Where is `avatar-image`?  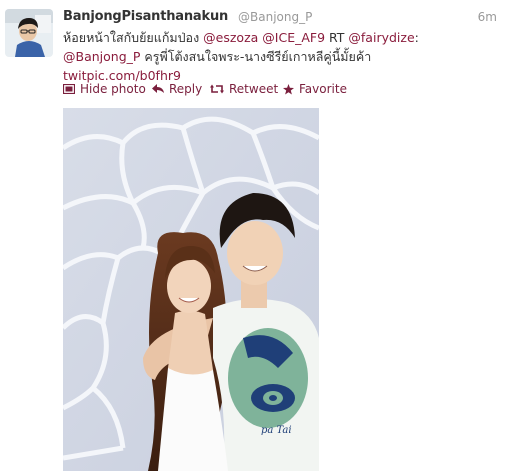 avatar-image is located at coordinates (29, 33).